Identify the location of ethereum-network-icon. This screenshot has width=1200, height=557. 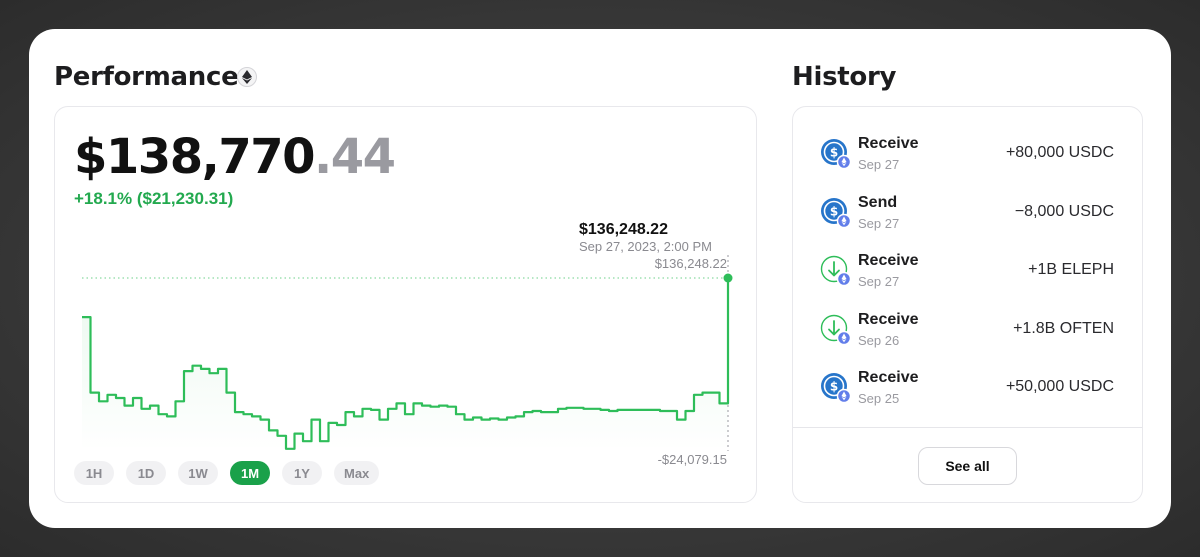
(247, 77).